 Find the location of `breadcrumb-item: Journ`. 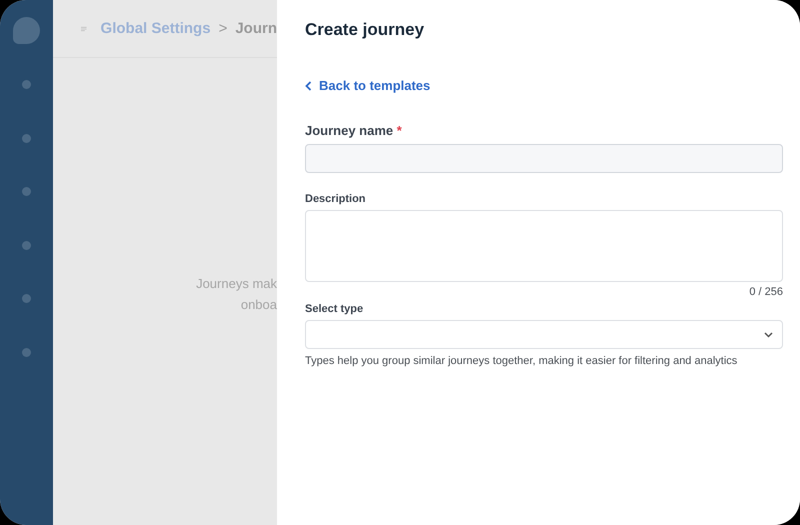

breadcrumb-item: Journ is located at coordinates (256, 28).